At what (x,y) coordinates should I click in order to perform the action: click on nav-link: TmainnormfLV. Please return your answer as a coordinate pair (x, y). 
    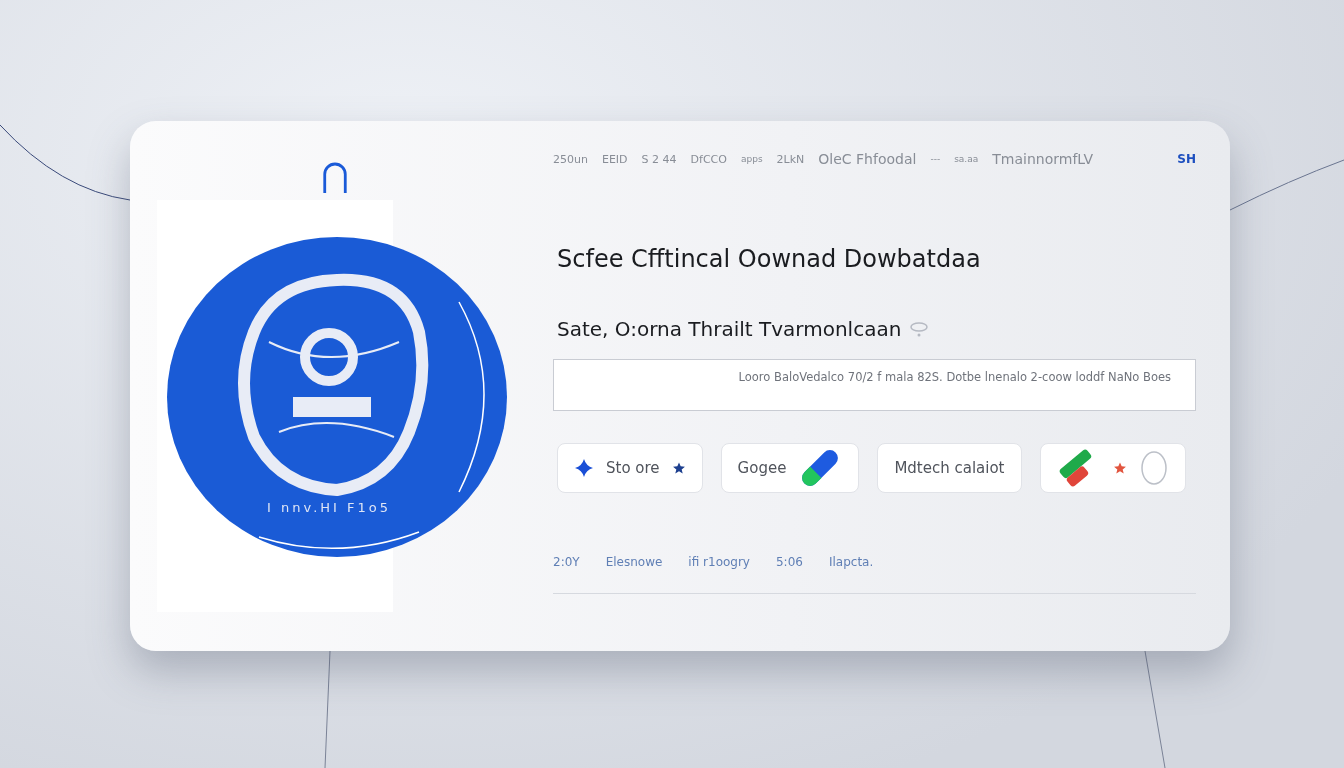
    Looking at the image, I should click on (1043, 159).